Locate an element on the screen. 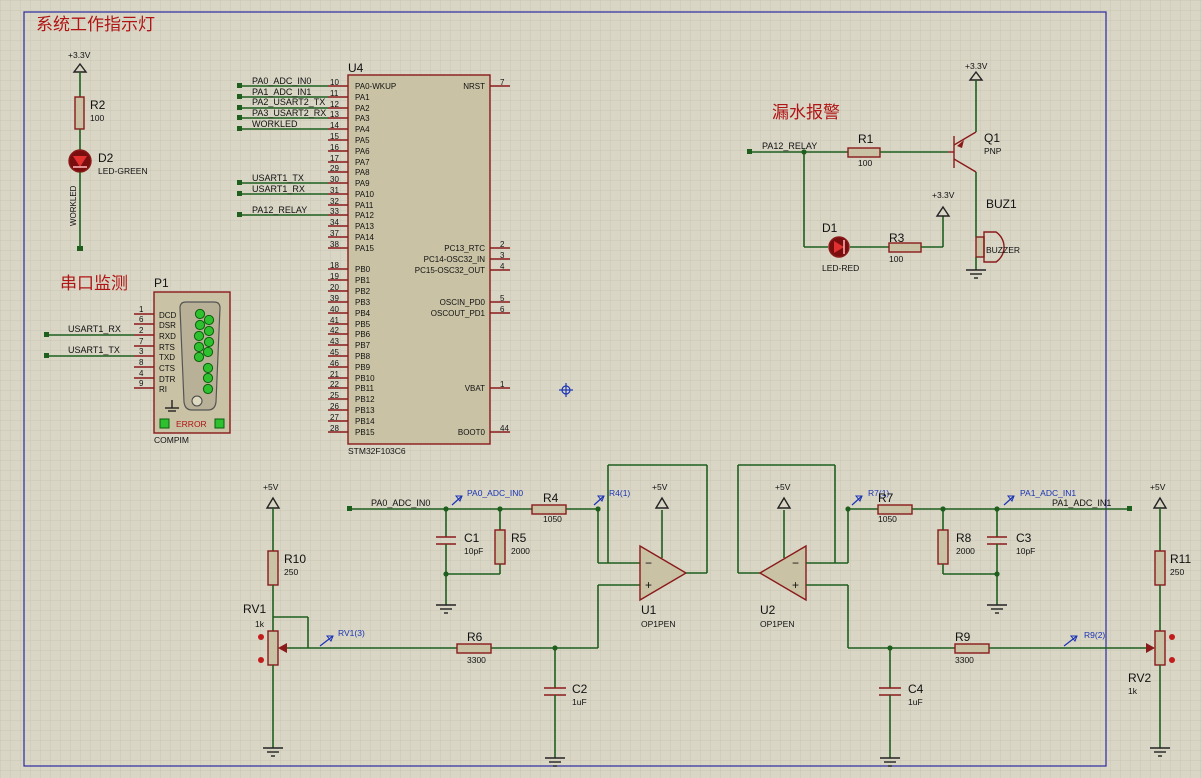  svg-text: 5 is located at coordinates (502, 298).